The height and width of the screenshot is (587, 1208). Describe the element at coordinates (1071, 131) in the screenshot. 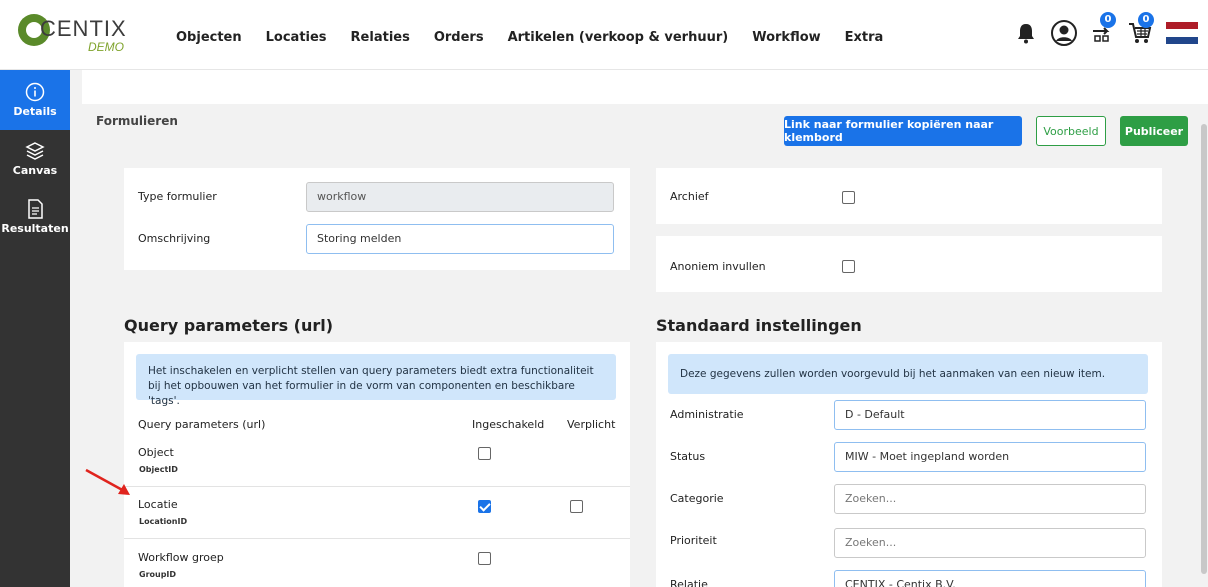

I see `preview-button: Voorbeeld` at that location.